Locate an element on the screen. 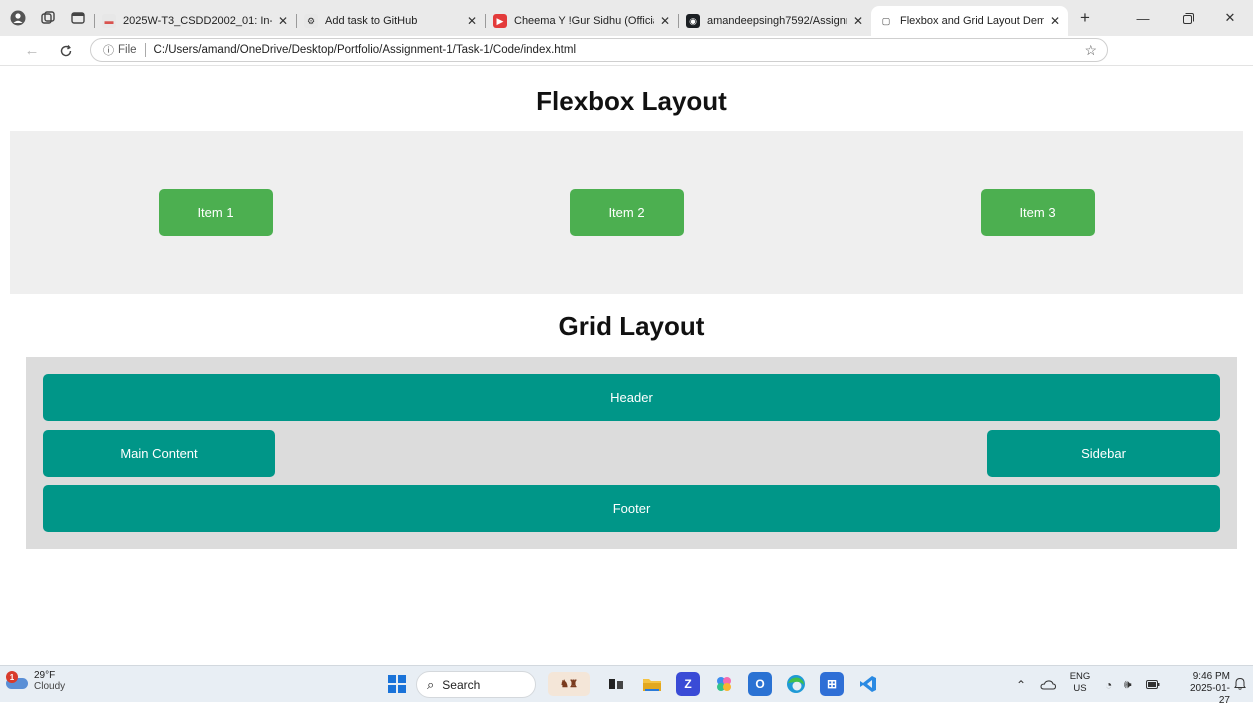 The image size is (1253, 707). tab-3: ◉ amandeepsingh7592/Assignment ✕ is located at coordinates (774, 21).